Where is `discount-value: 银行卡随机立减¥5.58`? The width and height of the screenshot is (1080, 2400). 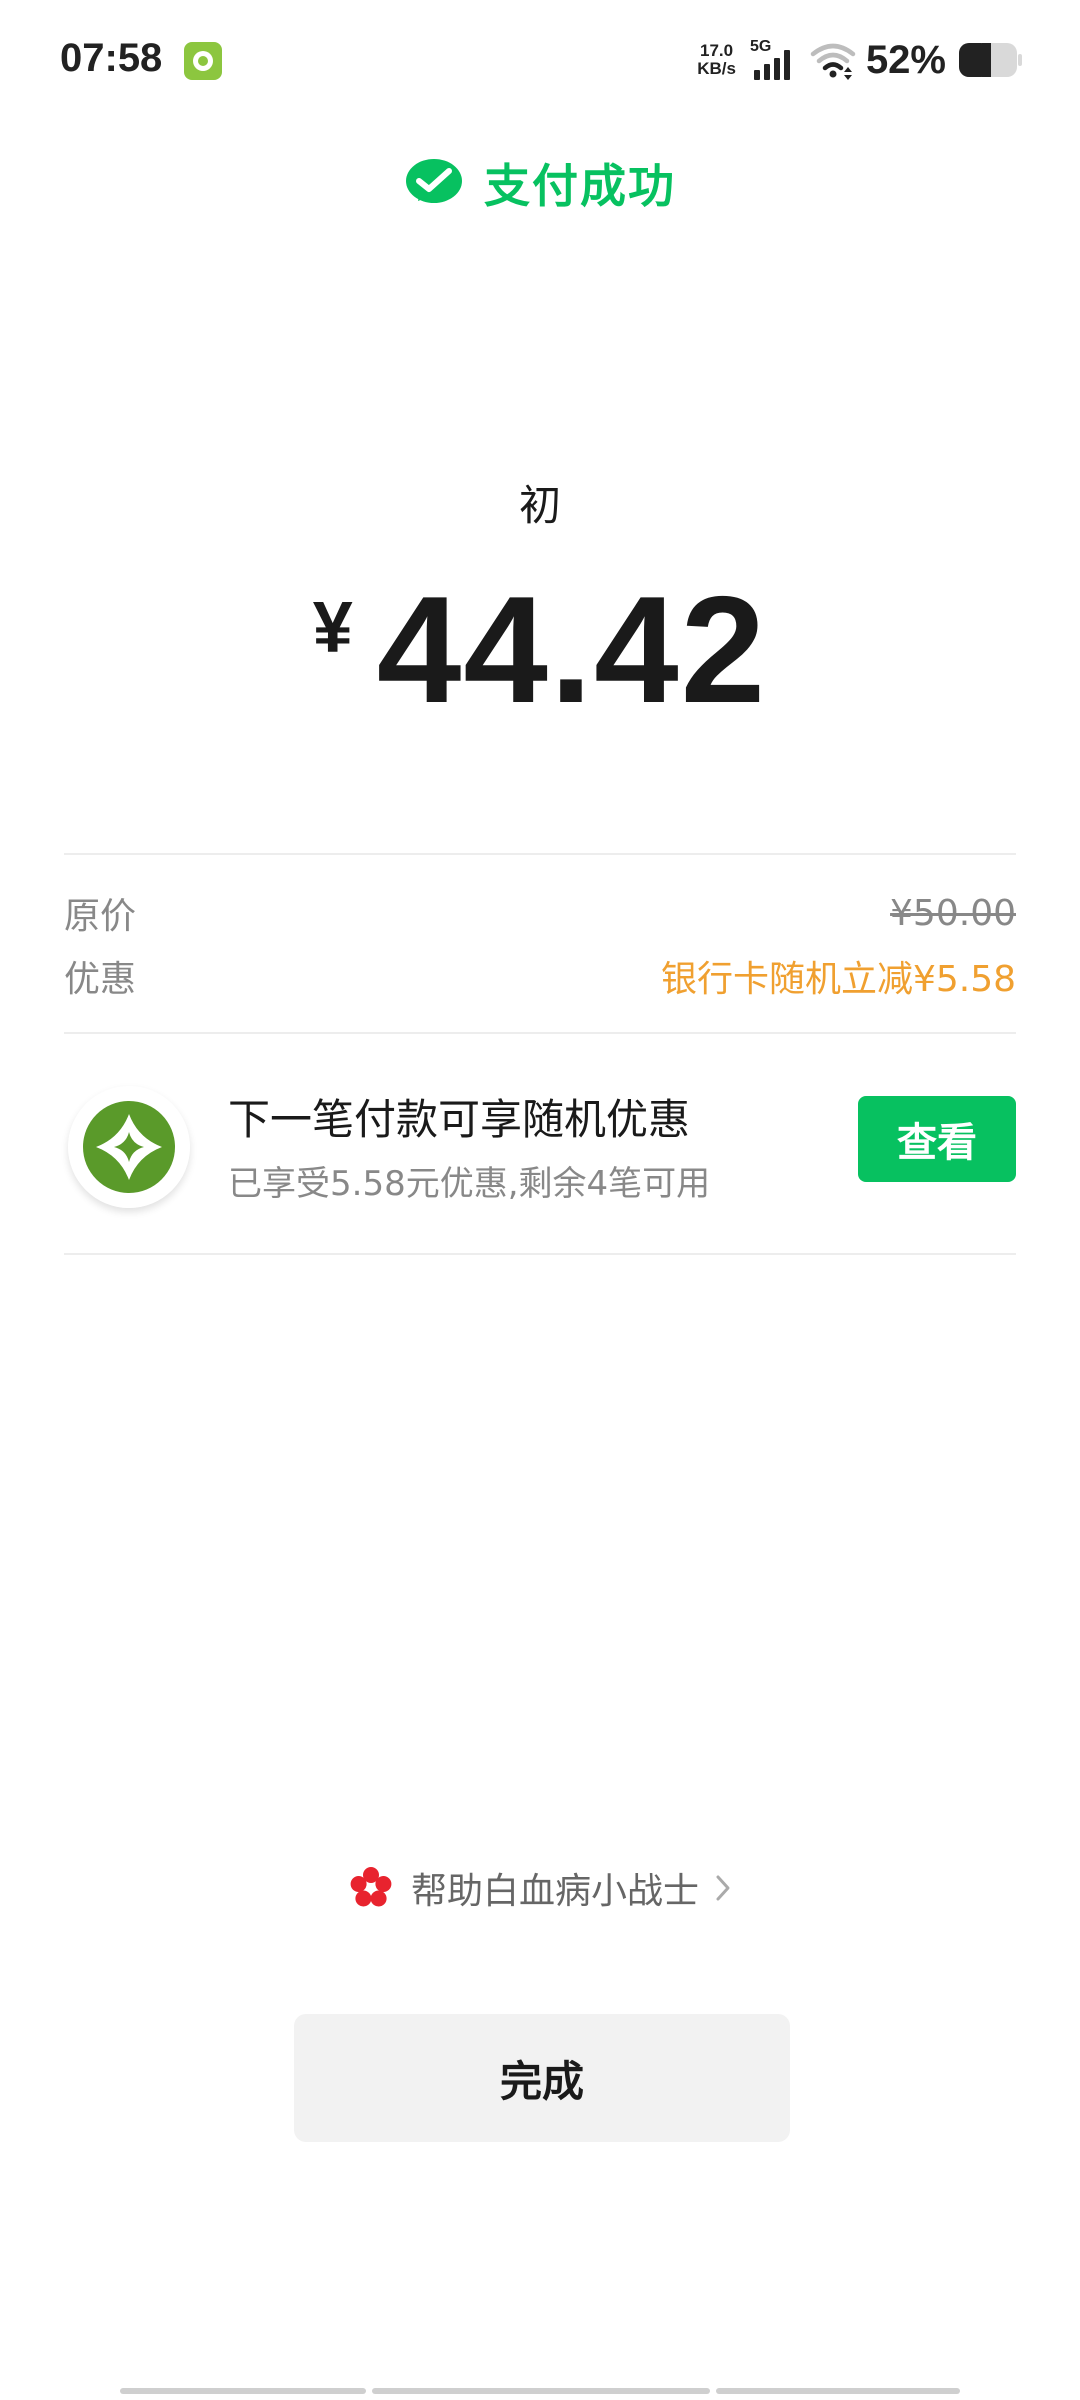
discount-value: 银行卡随机立减¥5.58 is located at coordinates (838, 979).